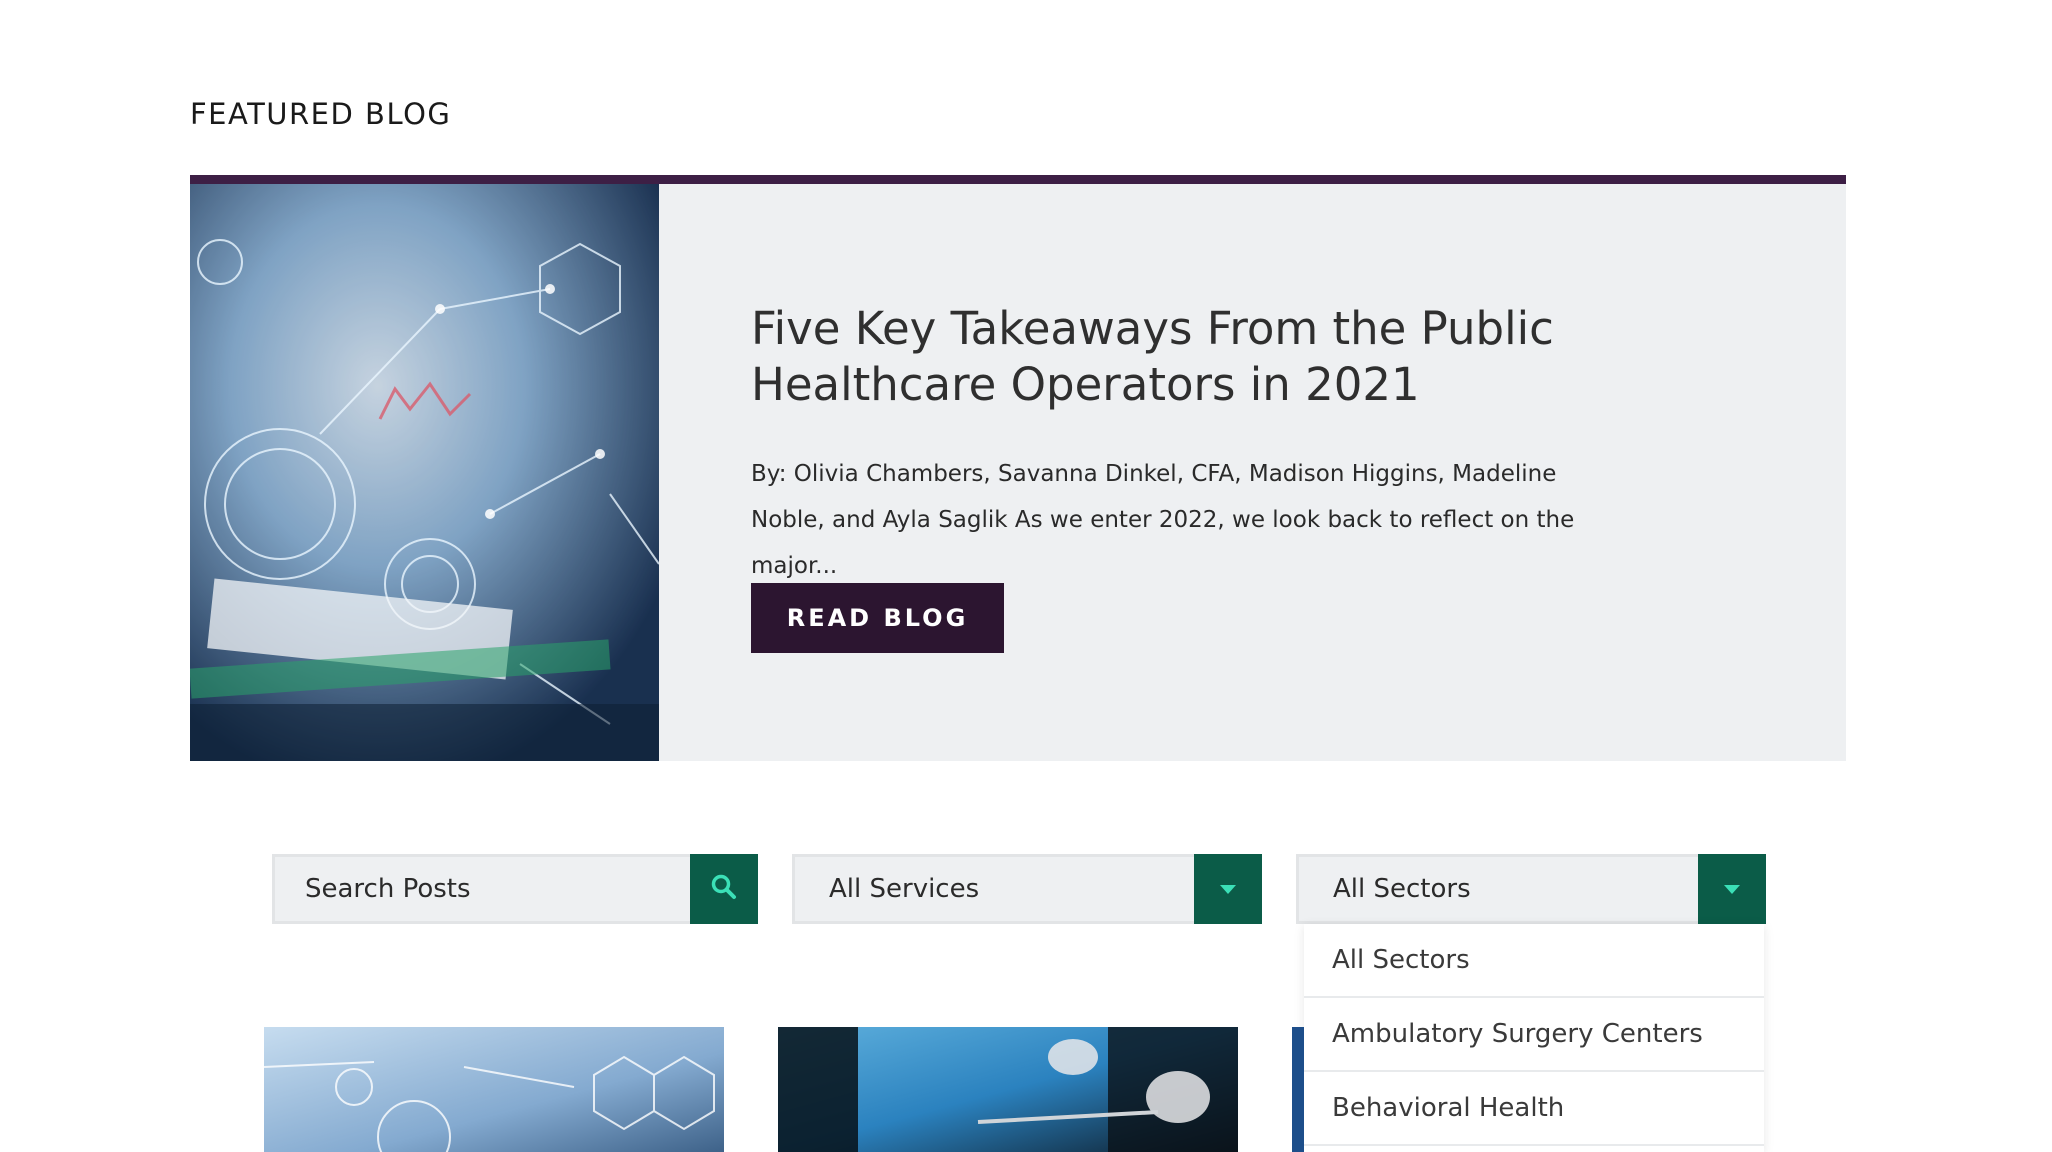  Describe the element at coordinates (1534, 1035) in the screenshot. I see `dropdown-option-ambulatory-surgery-centers: Ambulatory Surgery Centers` at that location.